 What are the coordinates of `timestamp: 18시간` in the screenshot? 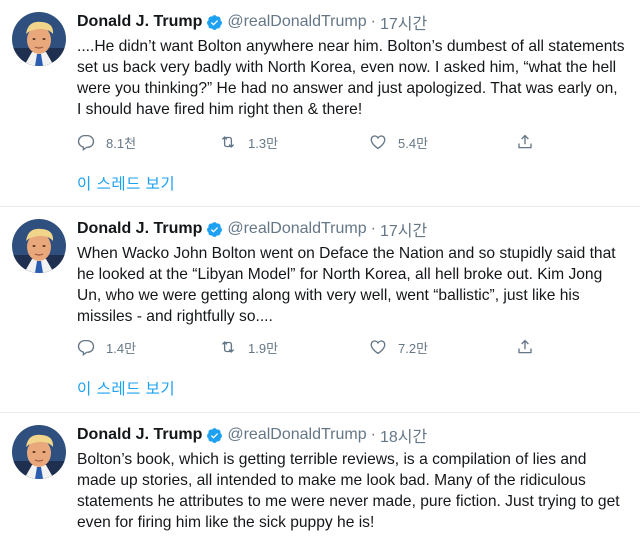 It's located at (403, 435).